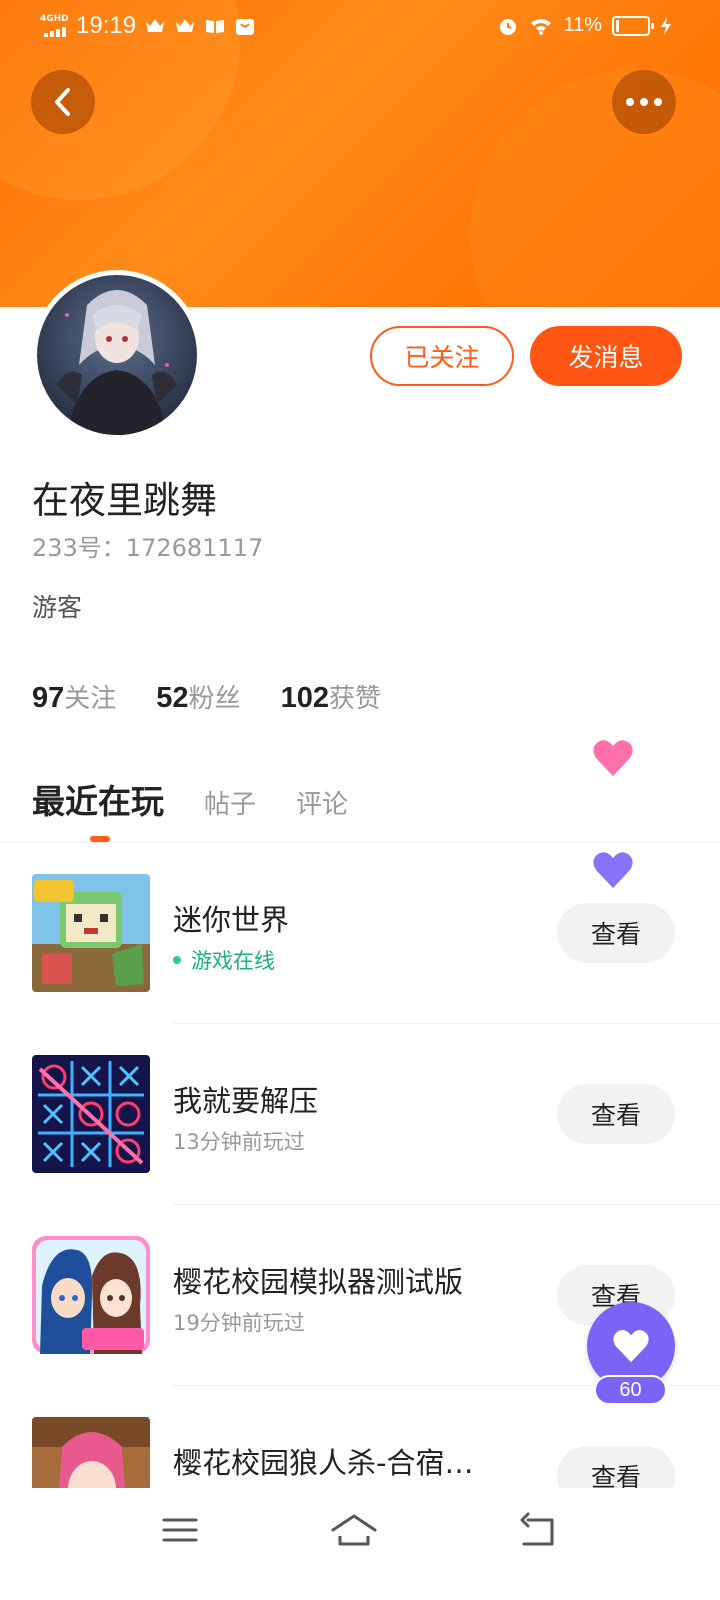  What do you see at coordinates (91, 1295) in the screenshot?
I see `game-icon-sakura-school` at bounding box center [91, 1295].